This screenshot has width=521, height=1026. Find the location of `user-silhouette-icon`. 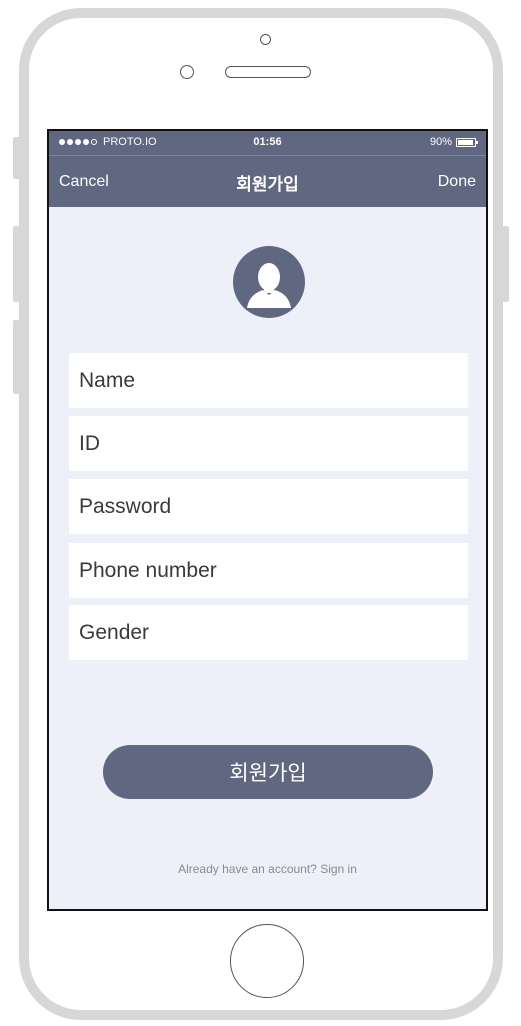

user-silhouette-icon is located at coordinates (269, 285).